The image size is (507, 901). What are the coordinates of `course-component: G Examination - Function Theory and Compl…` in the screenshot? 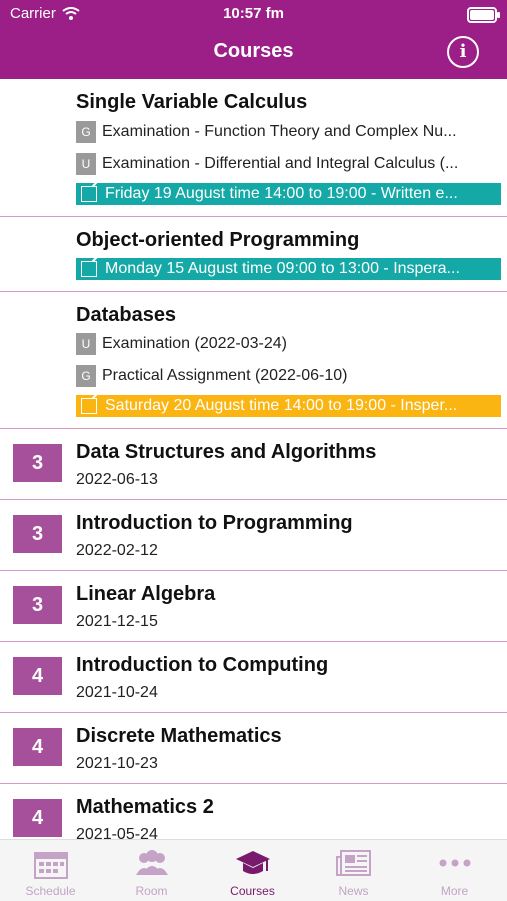 It's located at (288, 132).